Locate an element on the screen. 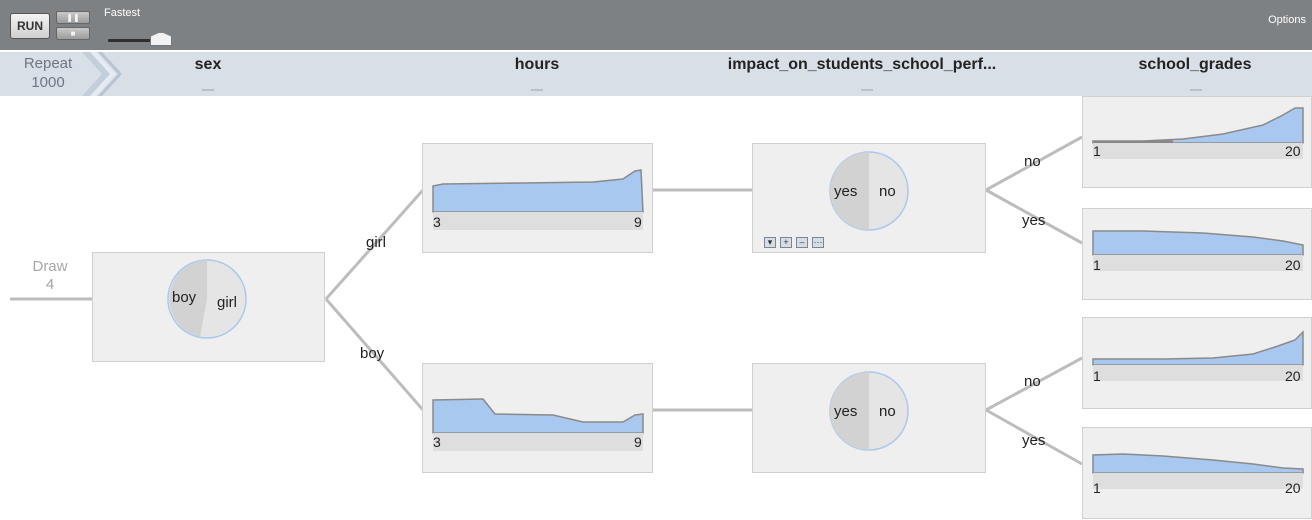  plus-icon: + is located at coordinates (786, 242).